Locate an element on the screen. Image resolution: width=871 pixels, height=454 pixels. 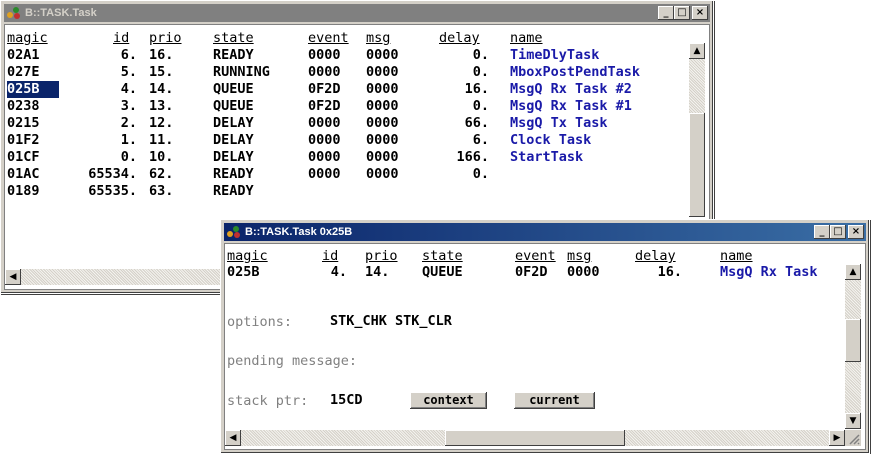
options-value: STK_CHK STK_CLR is located at coordinates (391, 321).